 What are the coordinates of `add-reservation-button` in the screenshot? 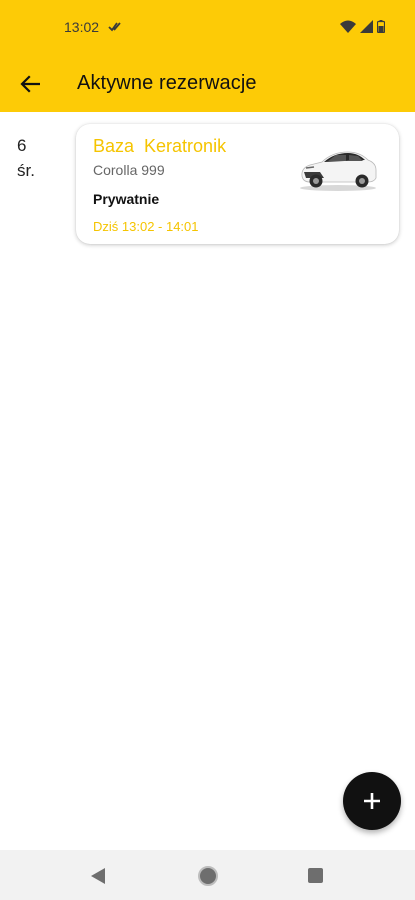 It's located at (372, 801).